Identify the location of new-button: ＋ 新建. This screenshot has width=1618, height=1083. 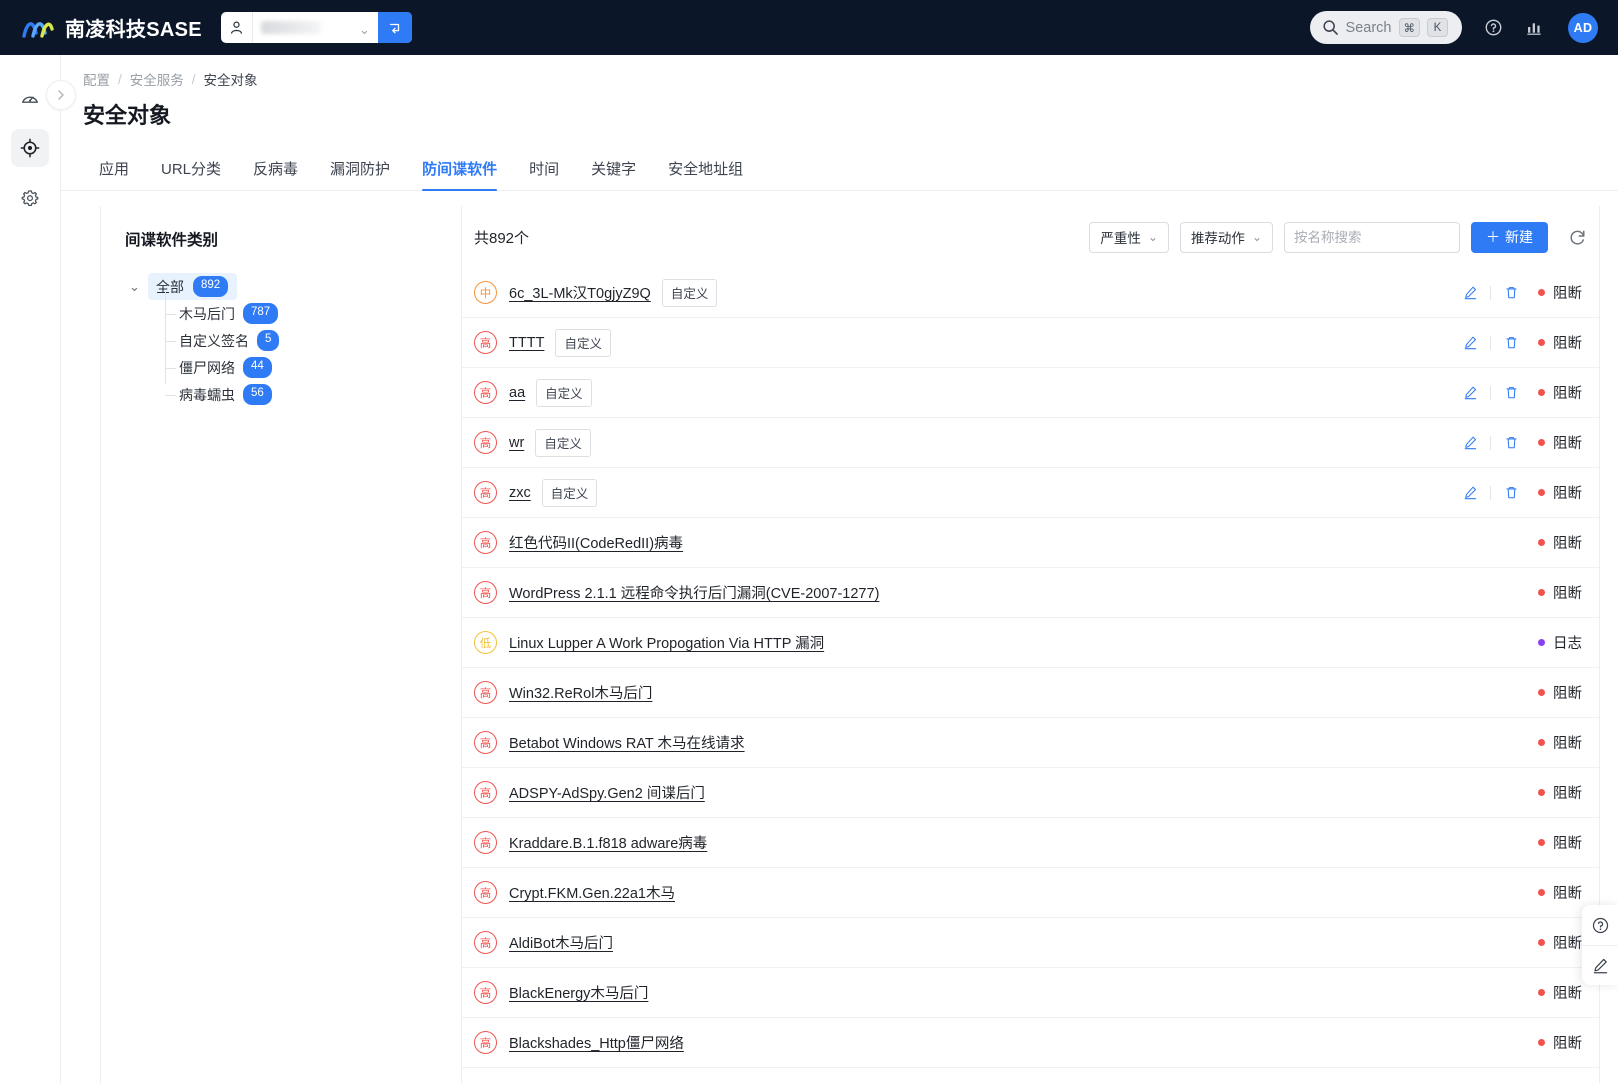
(1509, 237).